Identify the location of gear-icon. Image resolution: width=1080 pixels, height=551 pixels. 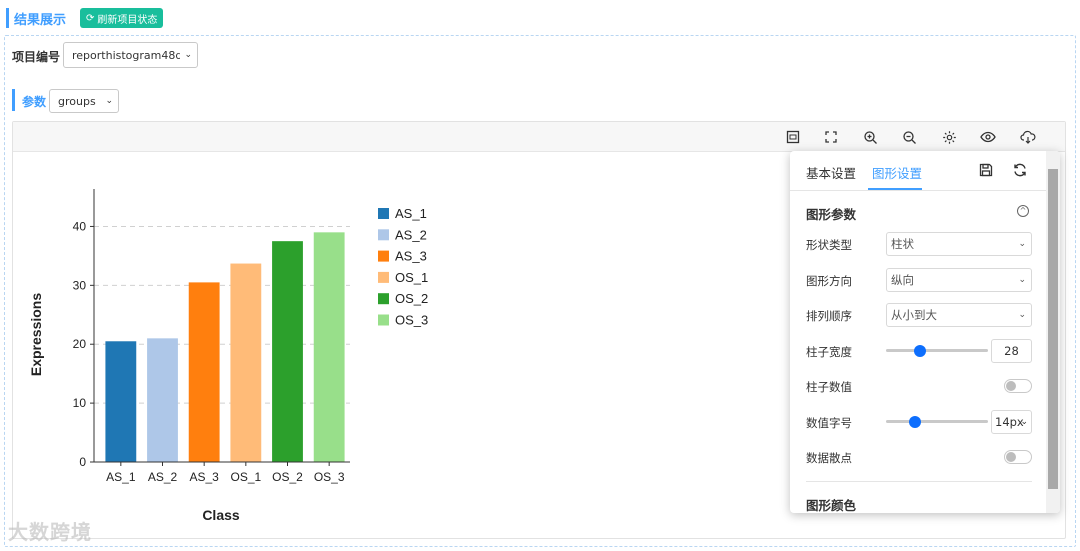
(949, 137).